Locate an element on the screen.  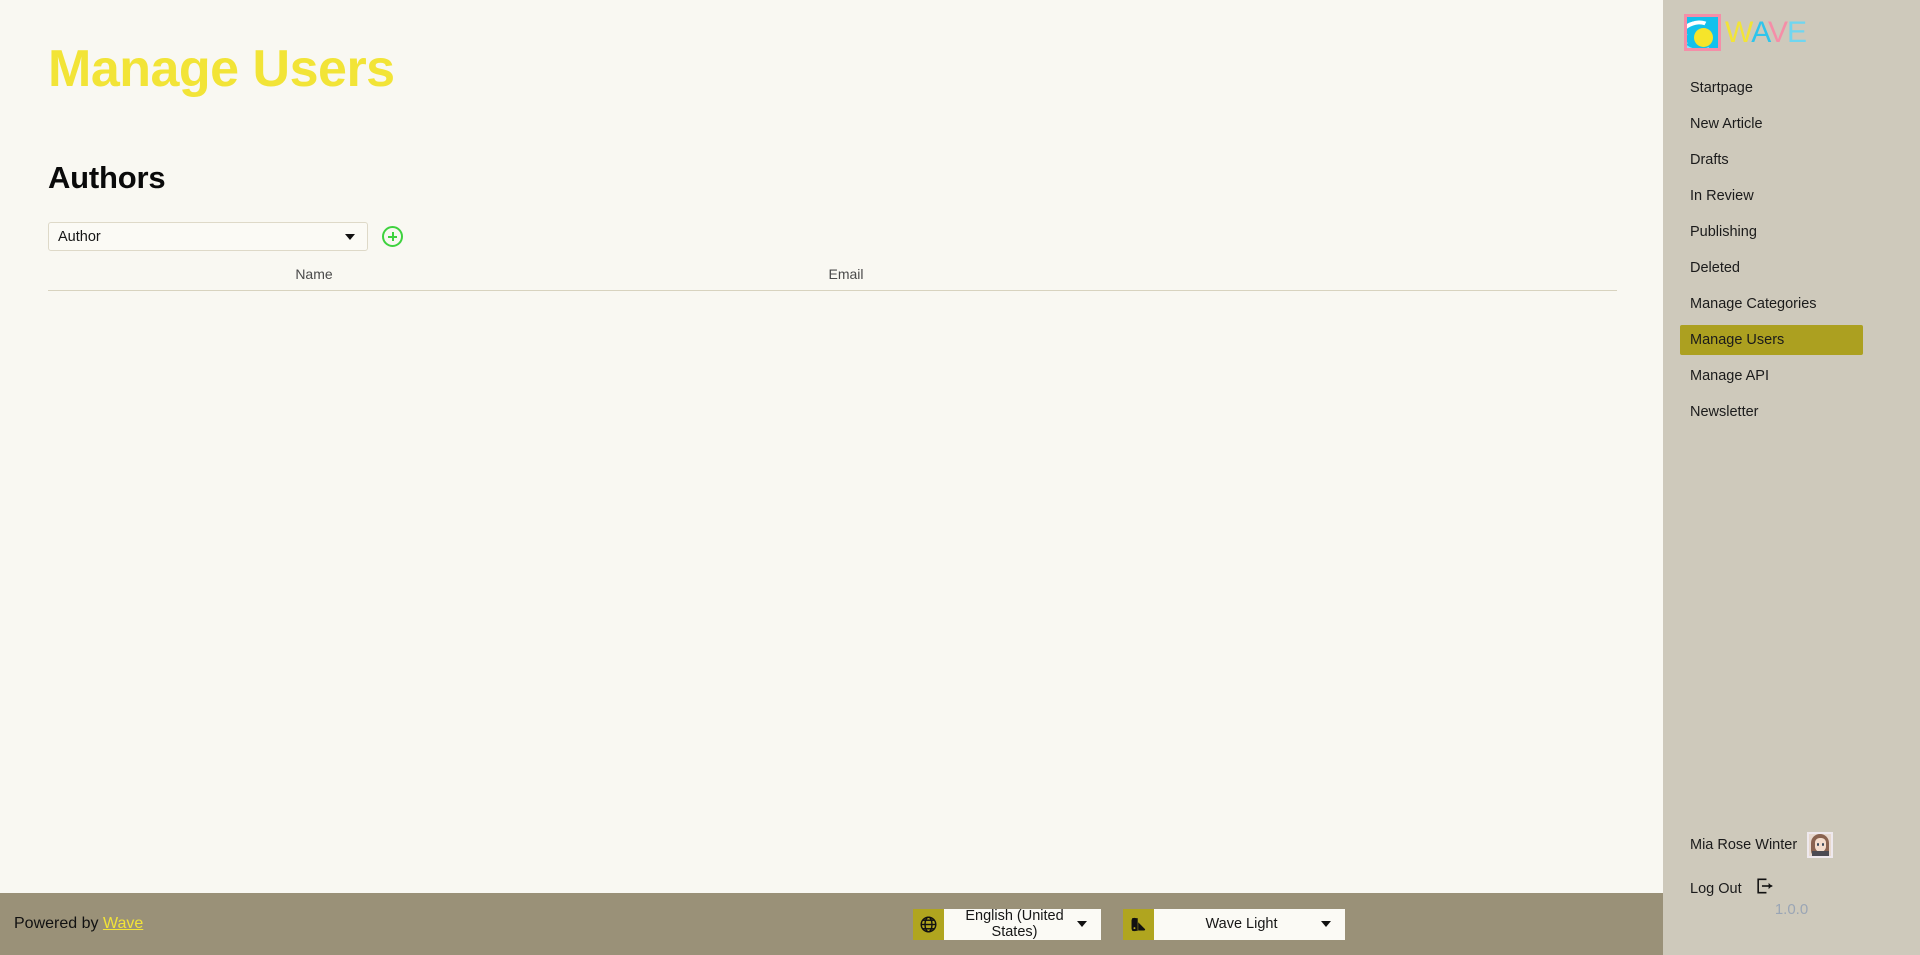
palette-icon is located at coordinates (1138, 924).